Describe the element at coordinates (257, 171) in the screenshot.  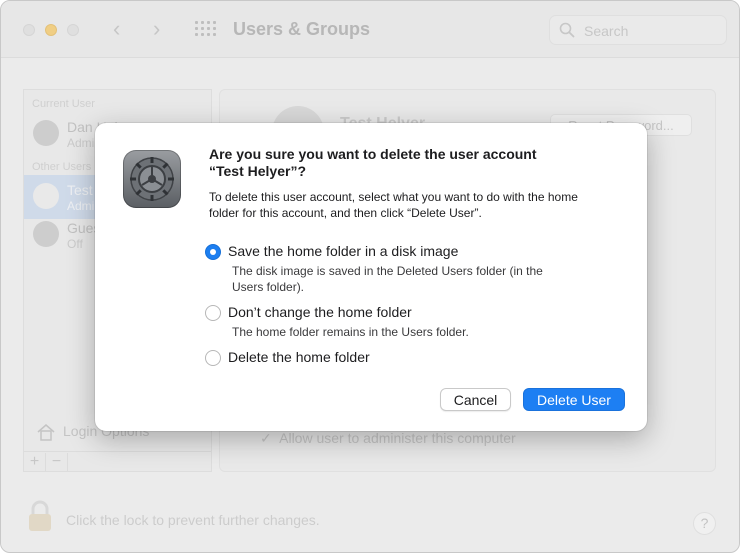
I see `dialog-title-line: “Test Helyer”?` at that location.